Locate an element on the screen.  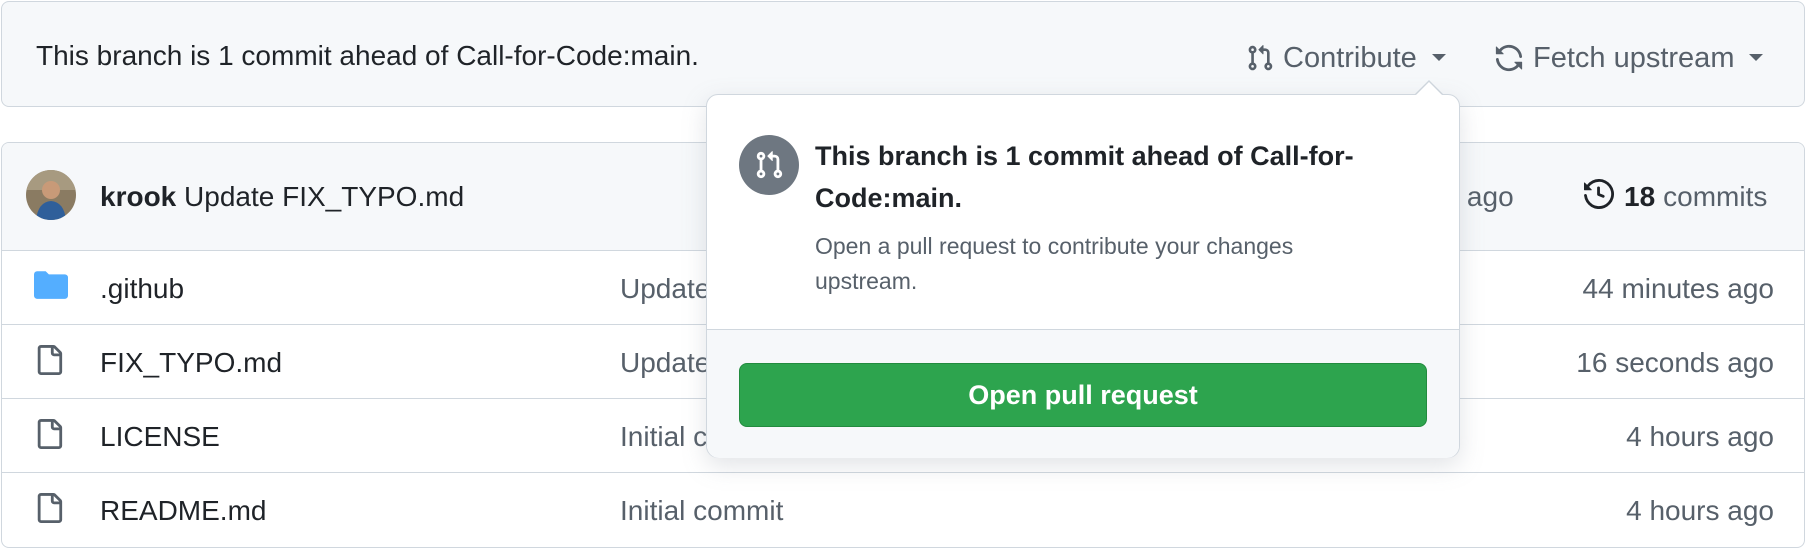
file-commit-time: 44 minutes ago is located at coordinates (1678, 288).